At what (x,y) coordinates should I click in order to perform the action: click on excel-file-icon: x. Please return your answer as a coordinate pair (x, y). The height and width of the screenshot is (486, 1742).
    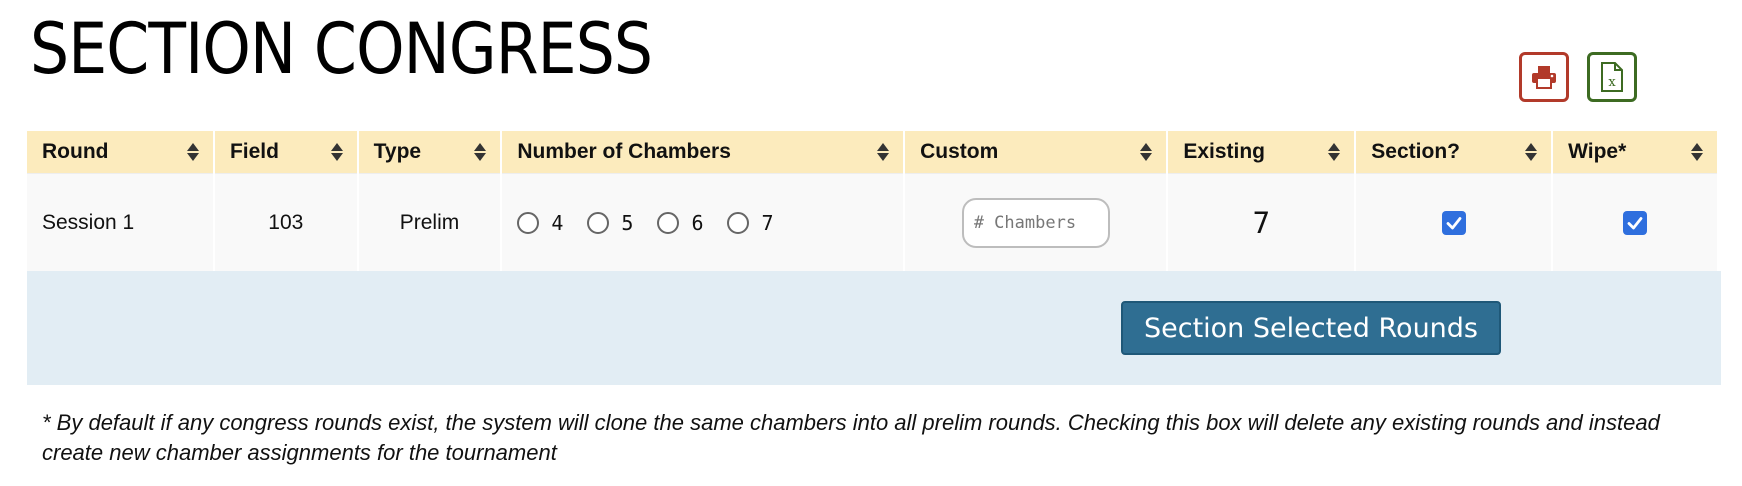
    Looking at the image, I should click on (1612, 77).